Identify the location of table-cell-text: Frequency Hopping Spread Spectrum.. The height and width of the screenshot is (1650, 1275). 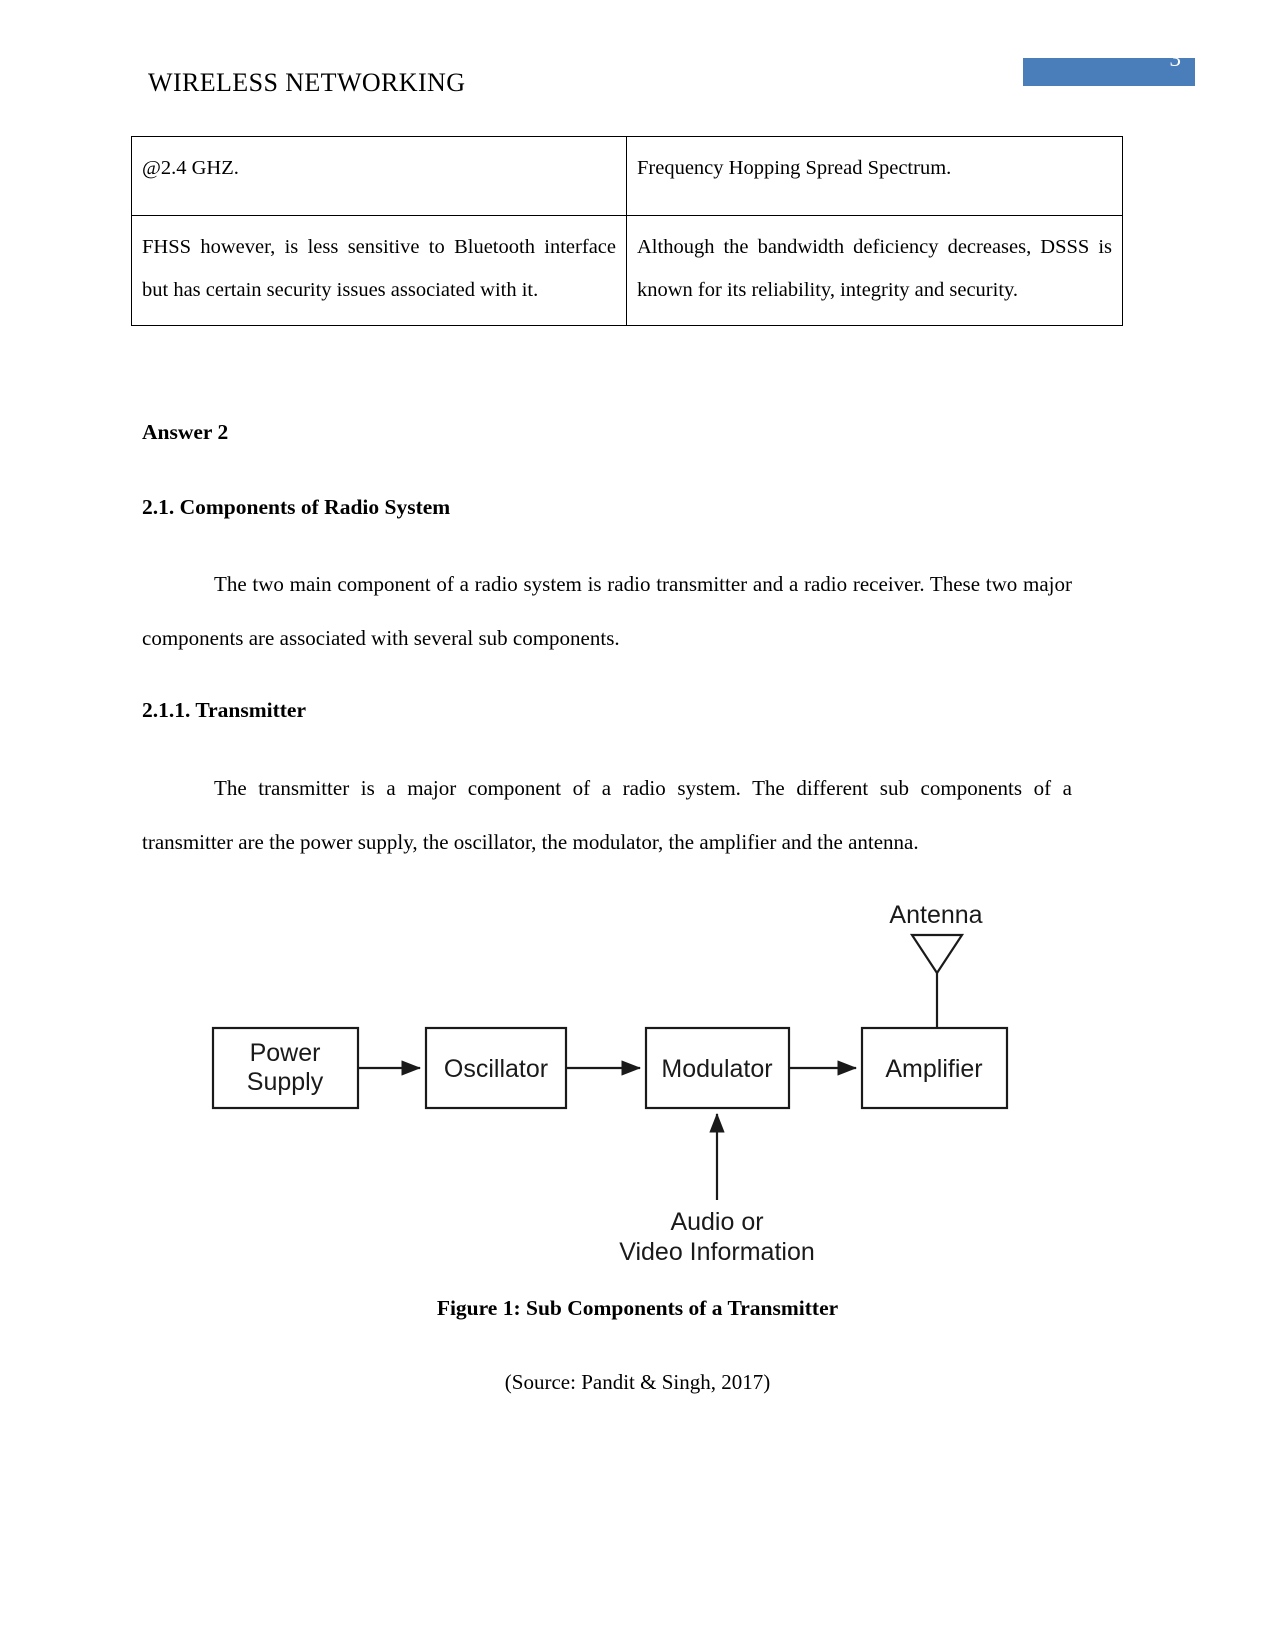
(794, 168).